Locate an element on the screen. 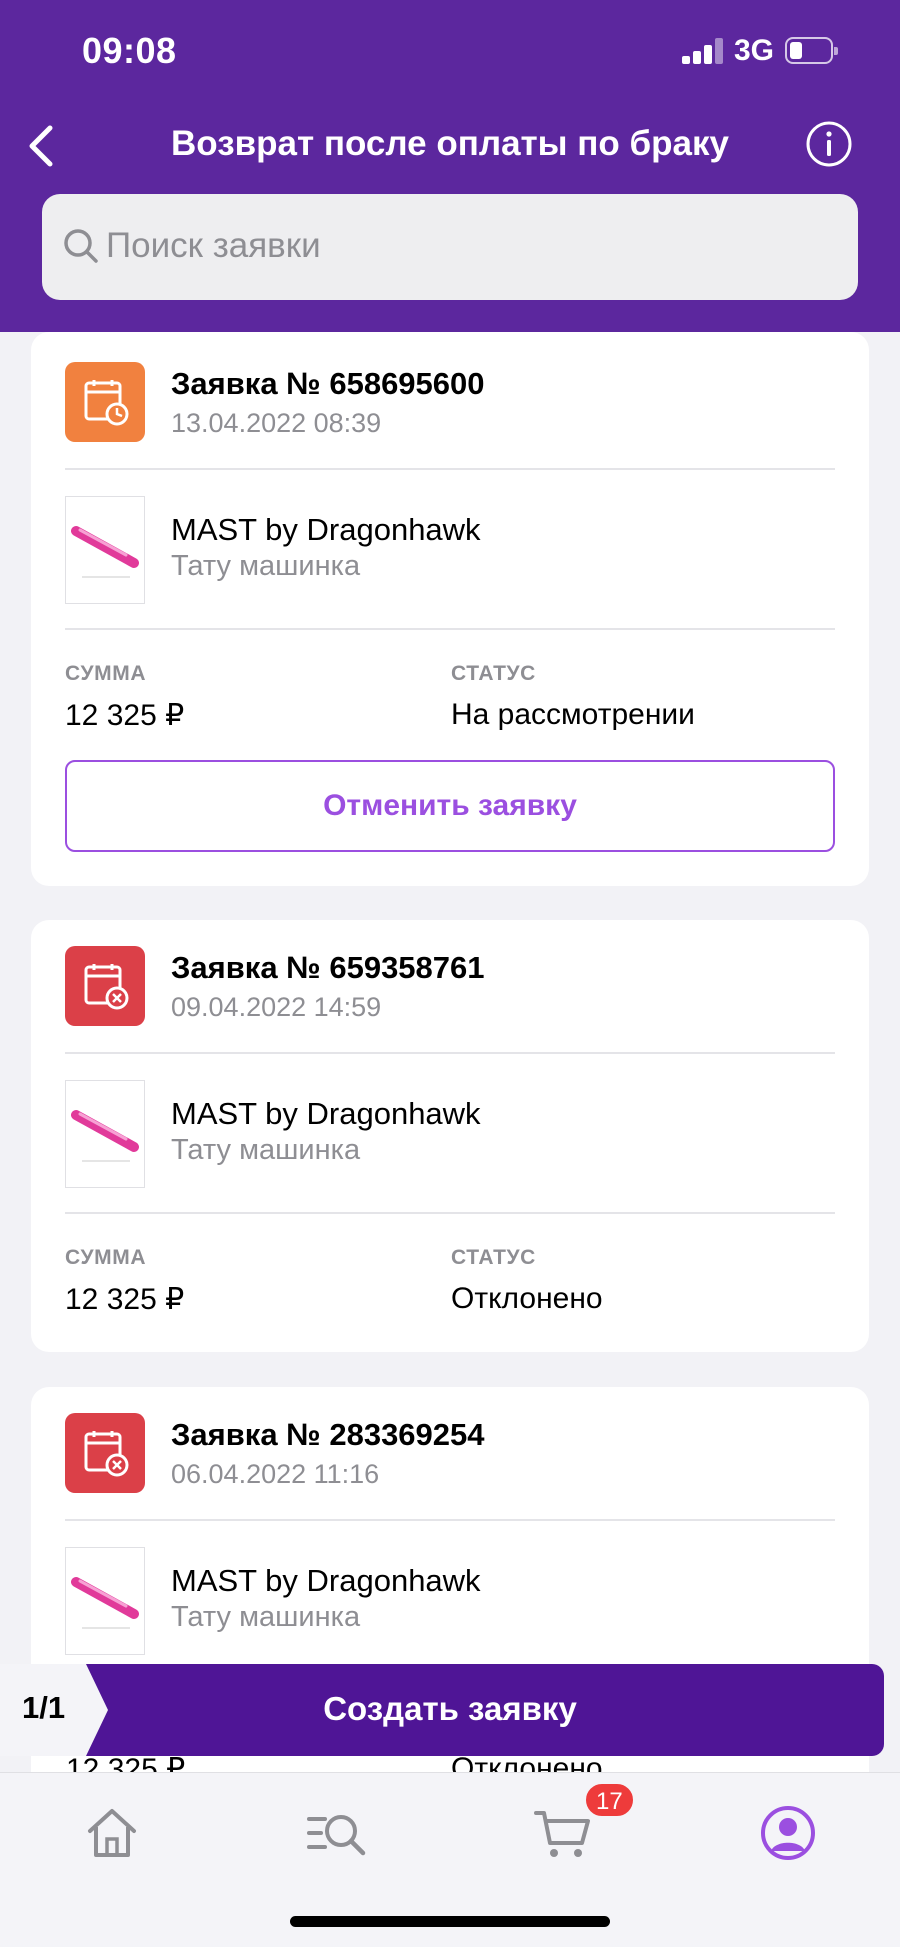  page-counter: 1/1 is located at coordinates (54, 1710).